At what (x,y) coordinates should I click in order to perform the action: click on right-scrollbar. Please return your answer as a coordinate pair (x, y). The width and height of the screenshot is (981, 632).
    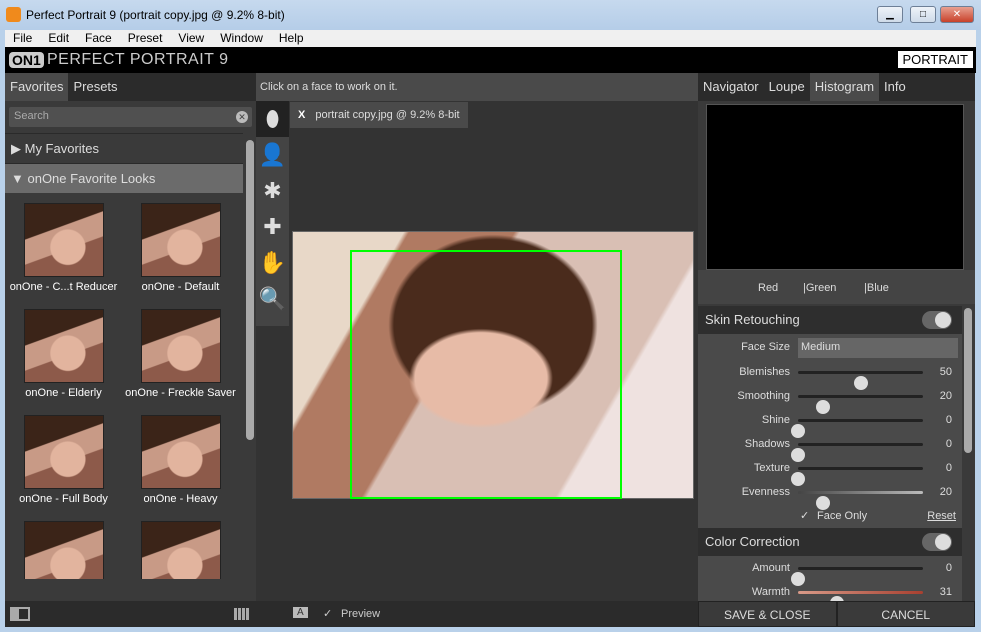
    Looking at the image, I should click on (968, 380).